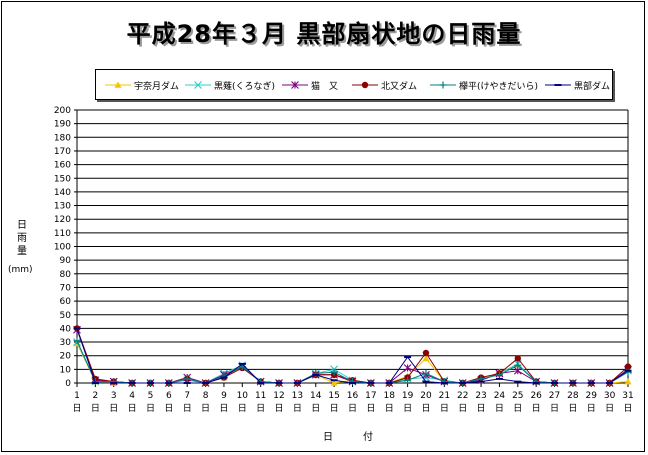 This screenshot has width=648, height=455. Describe the element at coordinates (62, 179) in the screenshot. I see `y-tick-label: 150` at that location.